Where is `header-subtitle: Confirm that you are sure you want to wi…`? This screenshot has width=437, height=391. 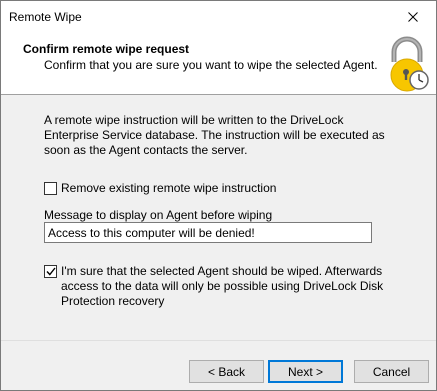
header-subtitle: Confirm that you are sure you want to wi… is located at coordinates (211, 65).